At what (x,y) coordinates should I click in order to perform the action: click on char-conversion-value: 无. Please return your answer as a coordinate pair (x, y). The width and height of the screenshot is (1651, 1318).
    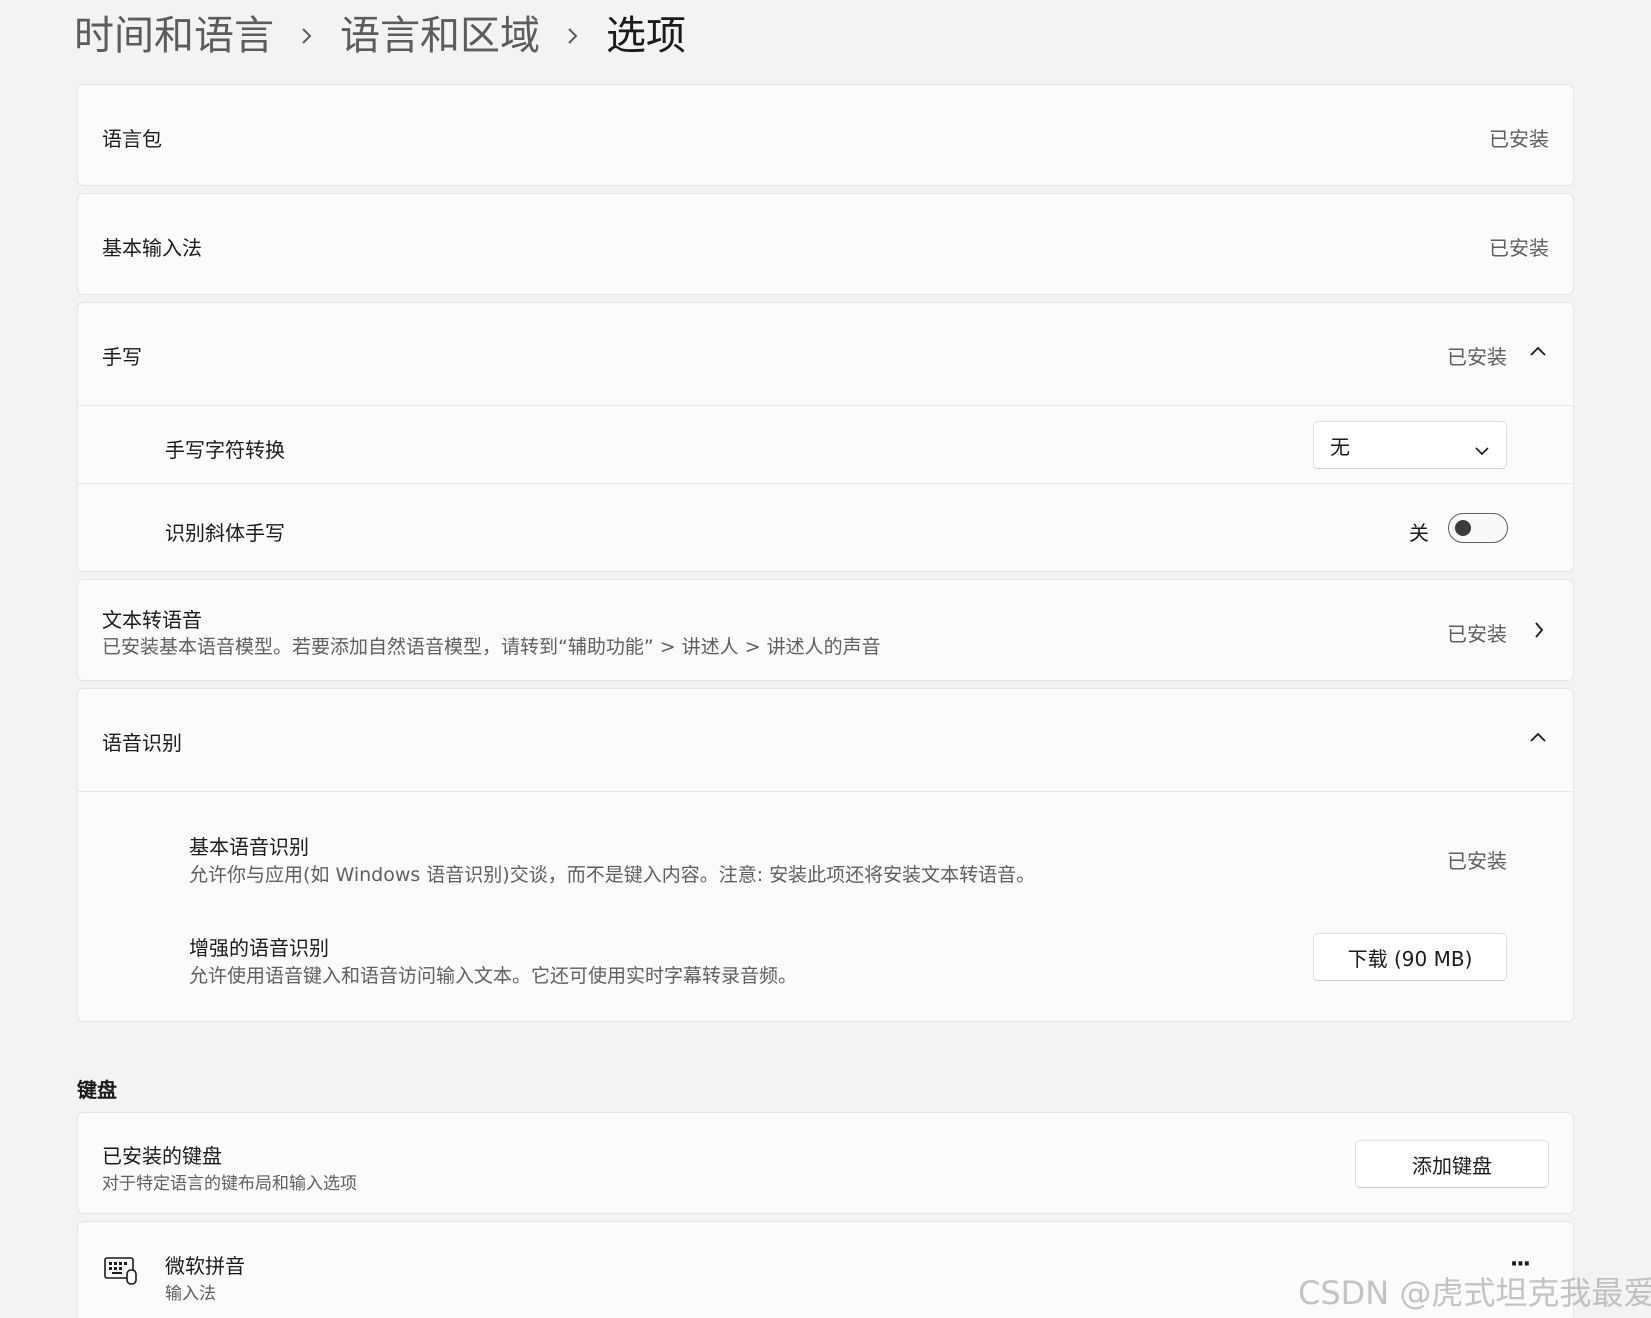
    Looking at the image, I should click on (1340, 446).